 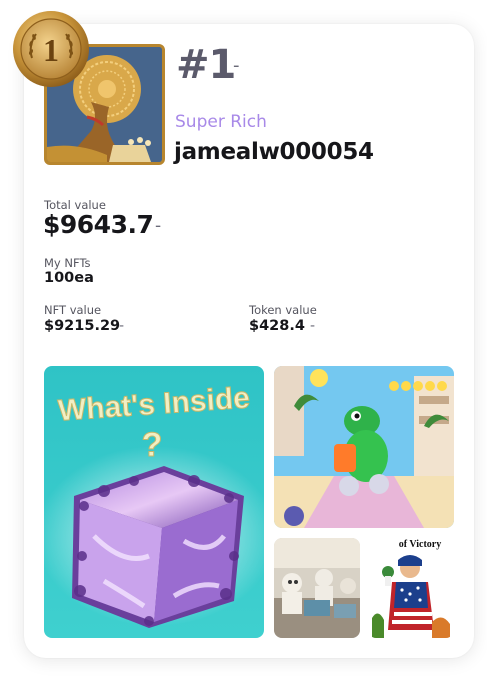 What do you see at coordinates (98, 224) in the screenshot?
I see `total-value: $9643.7` at bounding box center [98, 224].